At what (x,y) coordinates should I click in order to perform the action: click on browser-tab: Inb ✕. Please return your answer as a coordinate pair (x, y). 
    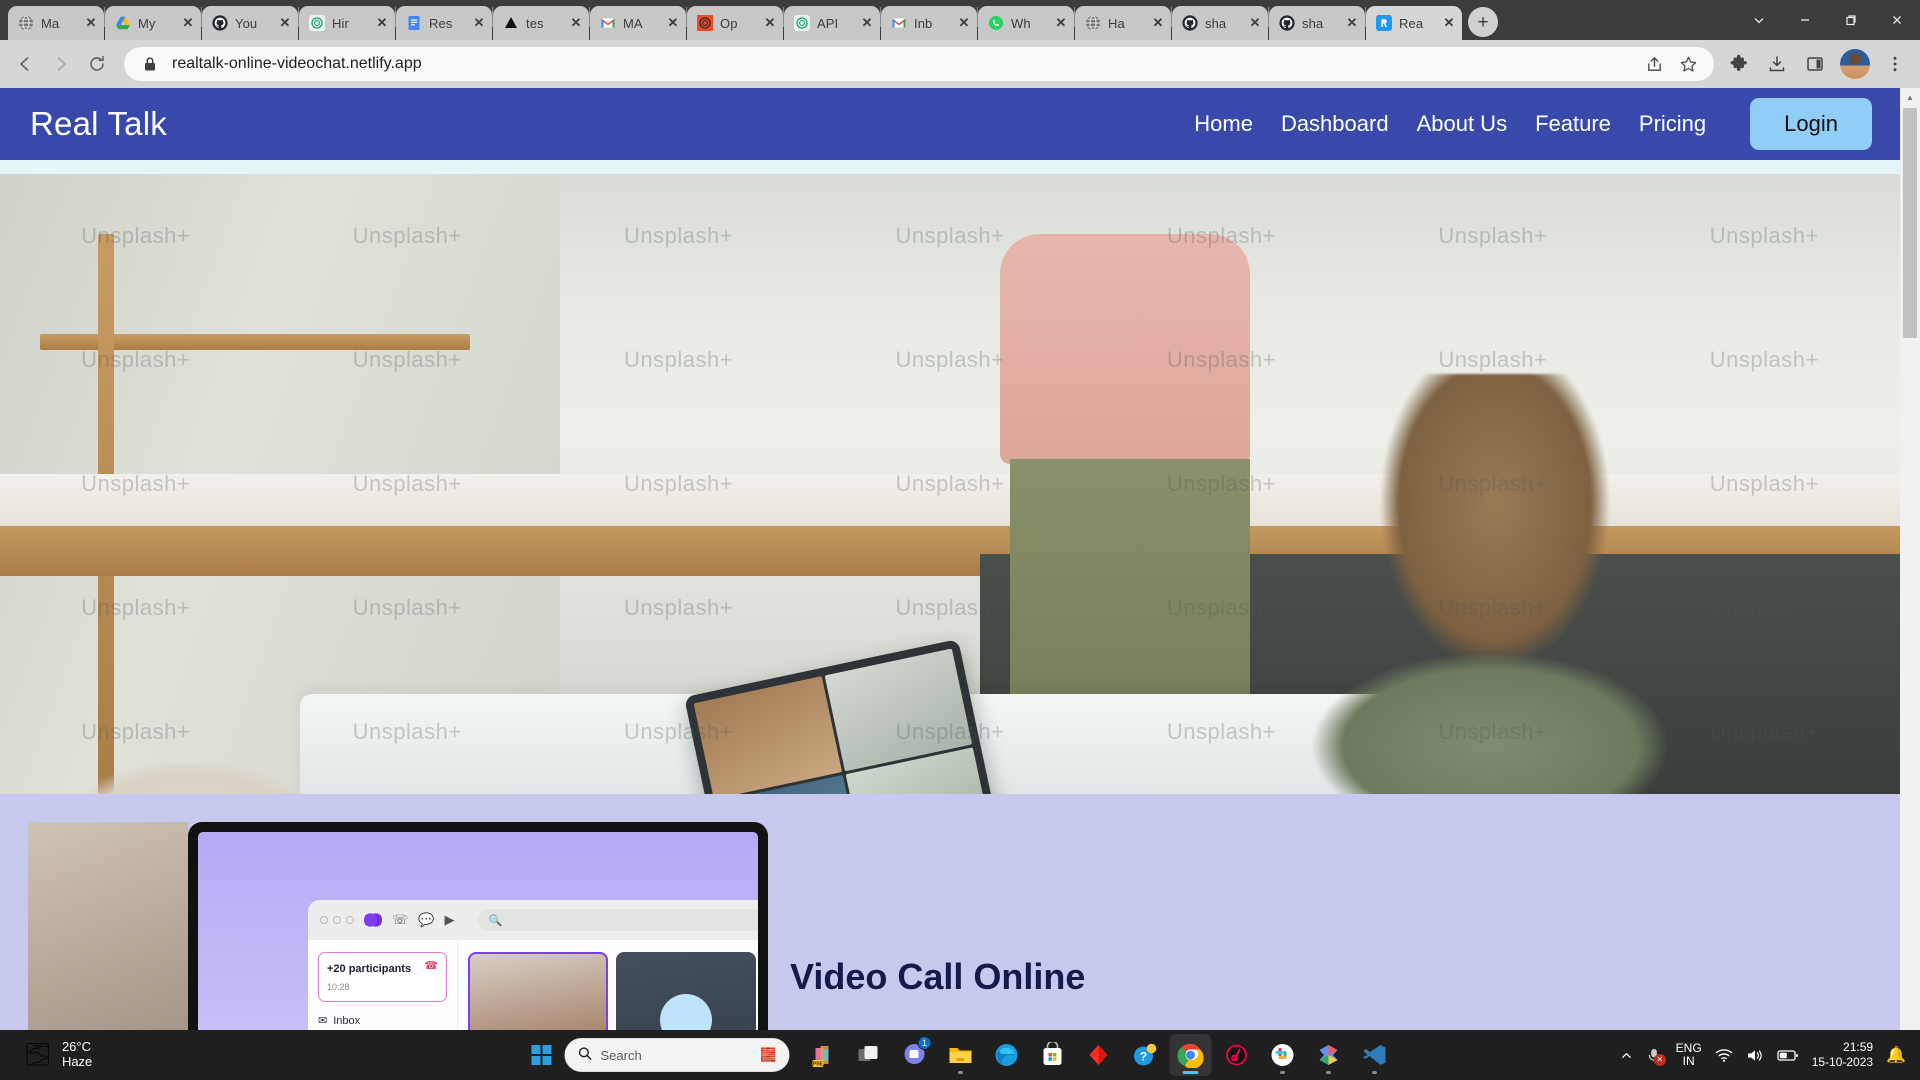
    Looking at the image, I should click on (929, 23).